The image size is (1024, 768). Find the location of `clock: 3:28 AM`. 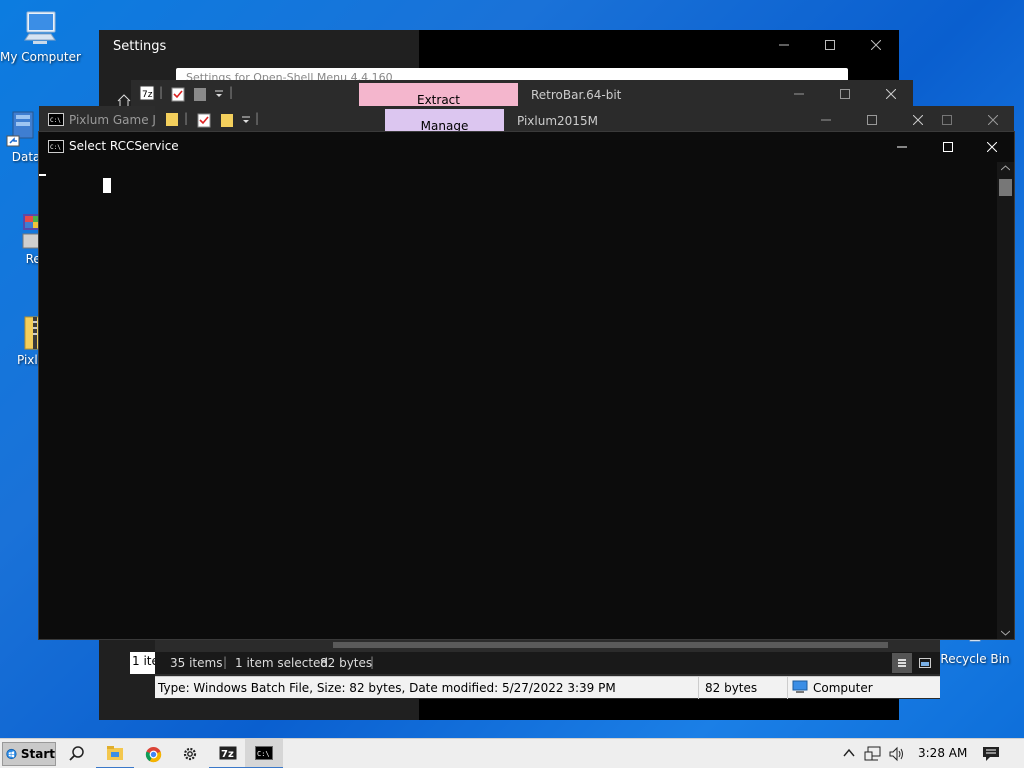

clock: 3:28 AM is located at coordinates (942, 753).